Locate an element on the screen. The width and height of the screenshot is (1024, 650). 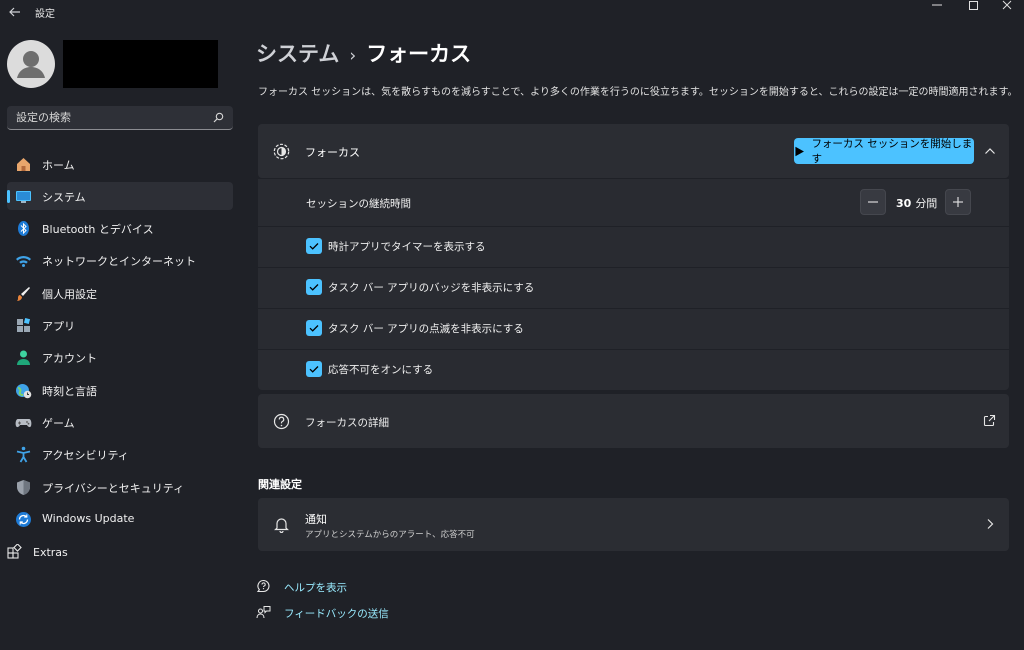
plus-icon is located at coordinates (958, 202).